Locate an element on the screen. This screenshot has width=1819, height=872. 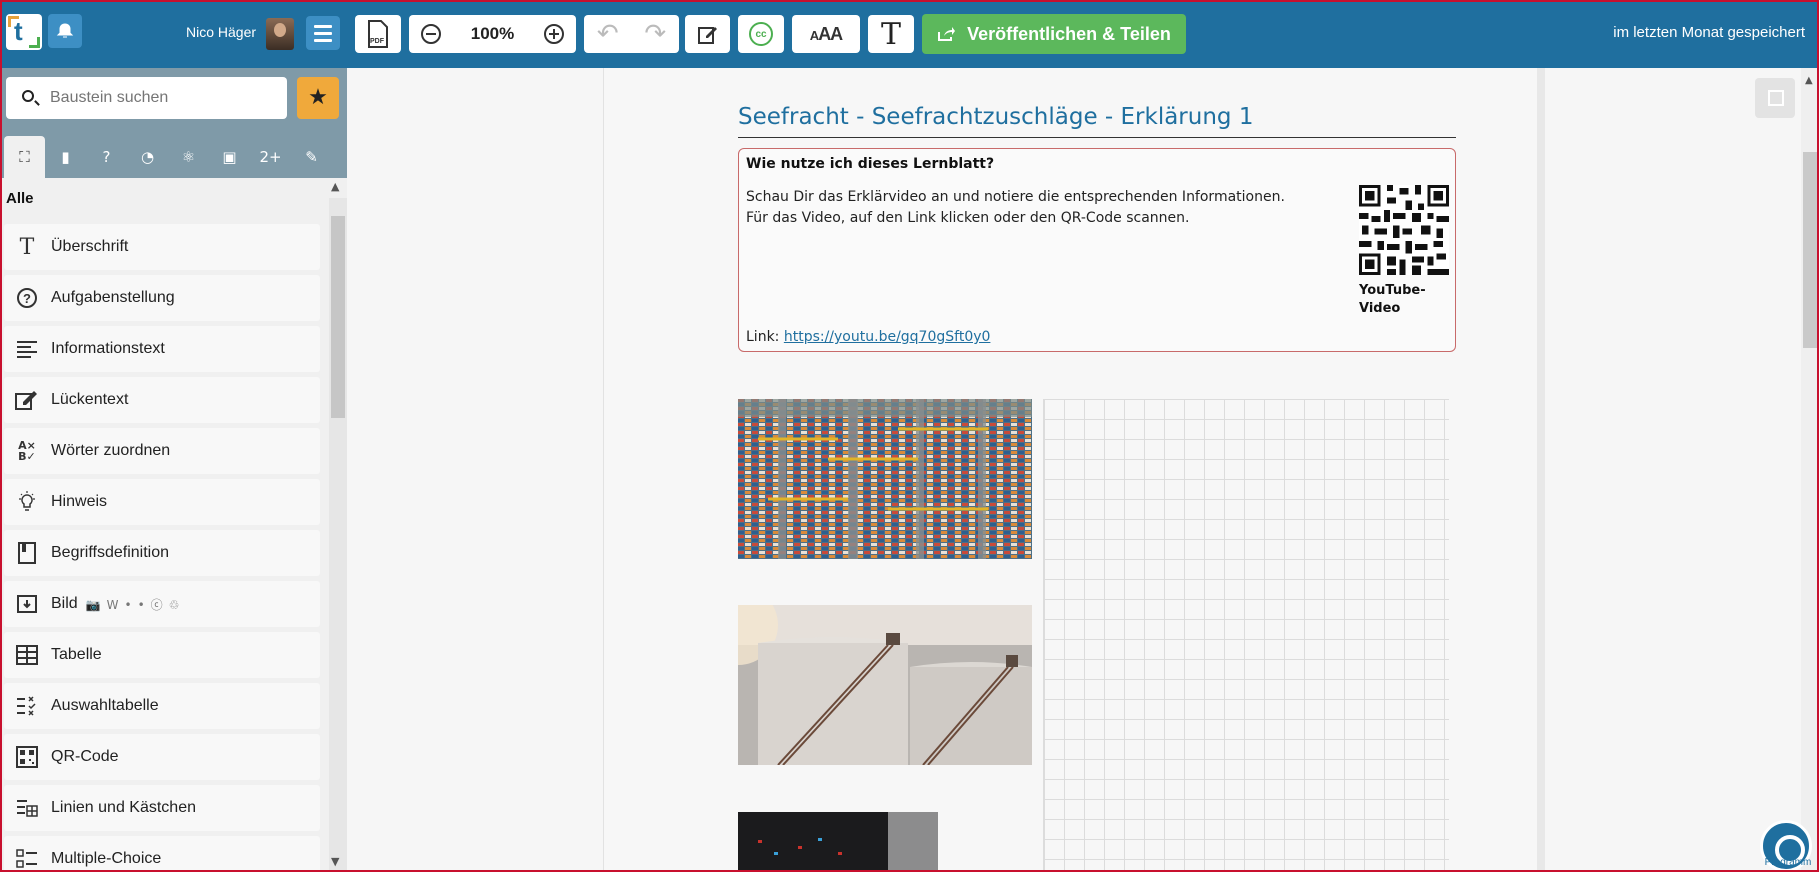
sidebar-item-info-text: Informationstext is located at coordinates (162, 349).